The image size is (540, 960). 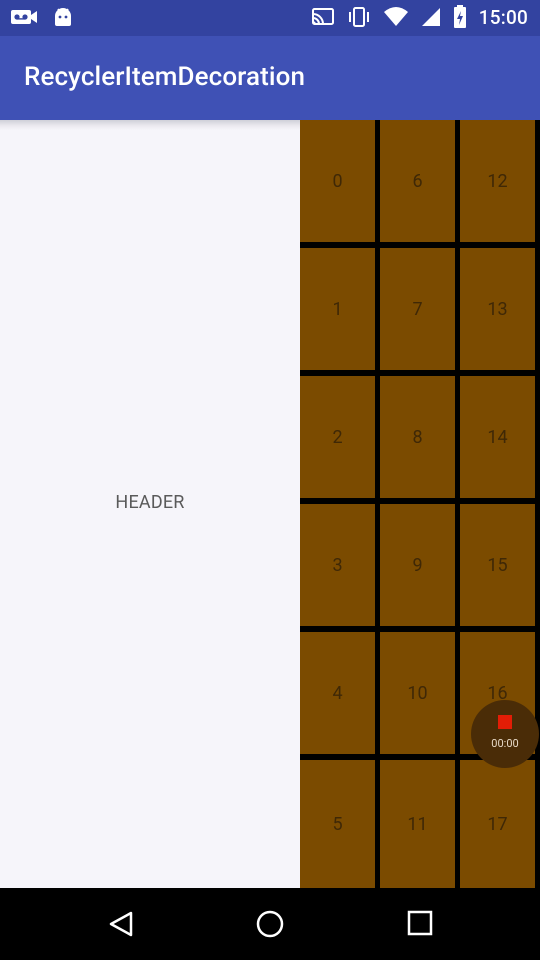 I want to click on grid-item-label: 17, so click(x=497, y=824).